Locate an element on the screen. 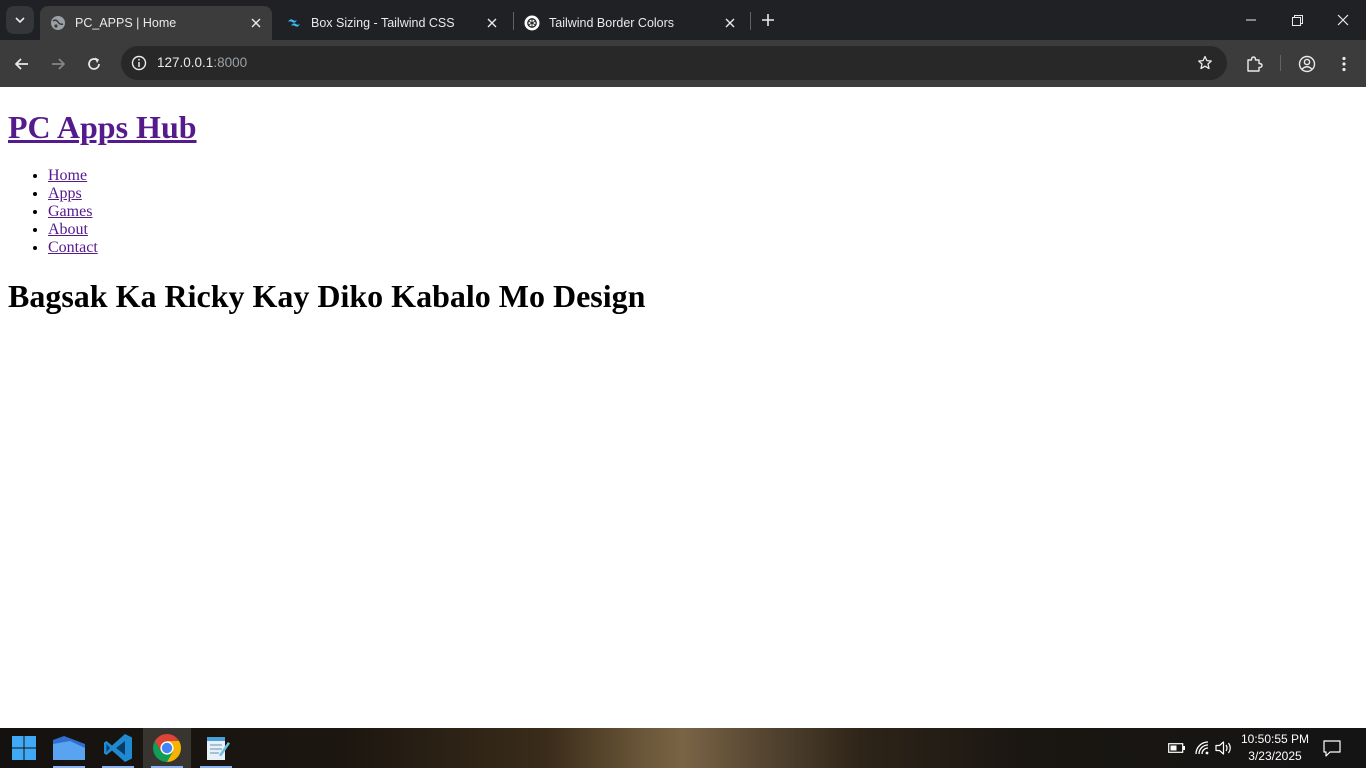 This screenshot has height=768, width=1366. restore-button is located at coordinates (1297, 20).